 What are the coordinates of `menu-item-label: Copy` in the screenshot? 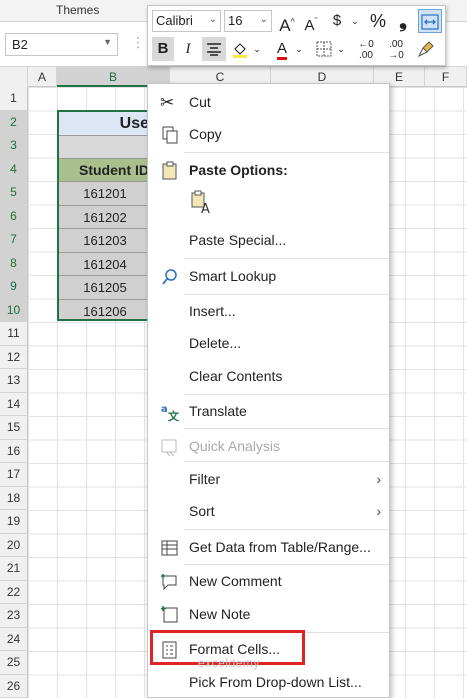 It's located at (205, 134).